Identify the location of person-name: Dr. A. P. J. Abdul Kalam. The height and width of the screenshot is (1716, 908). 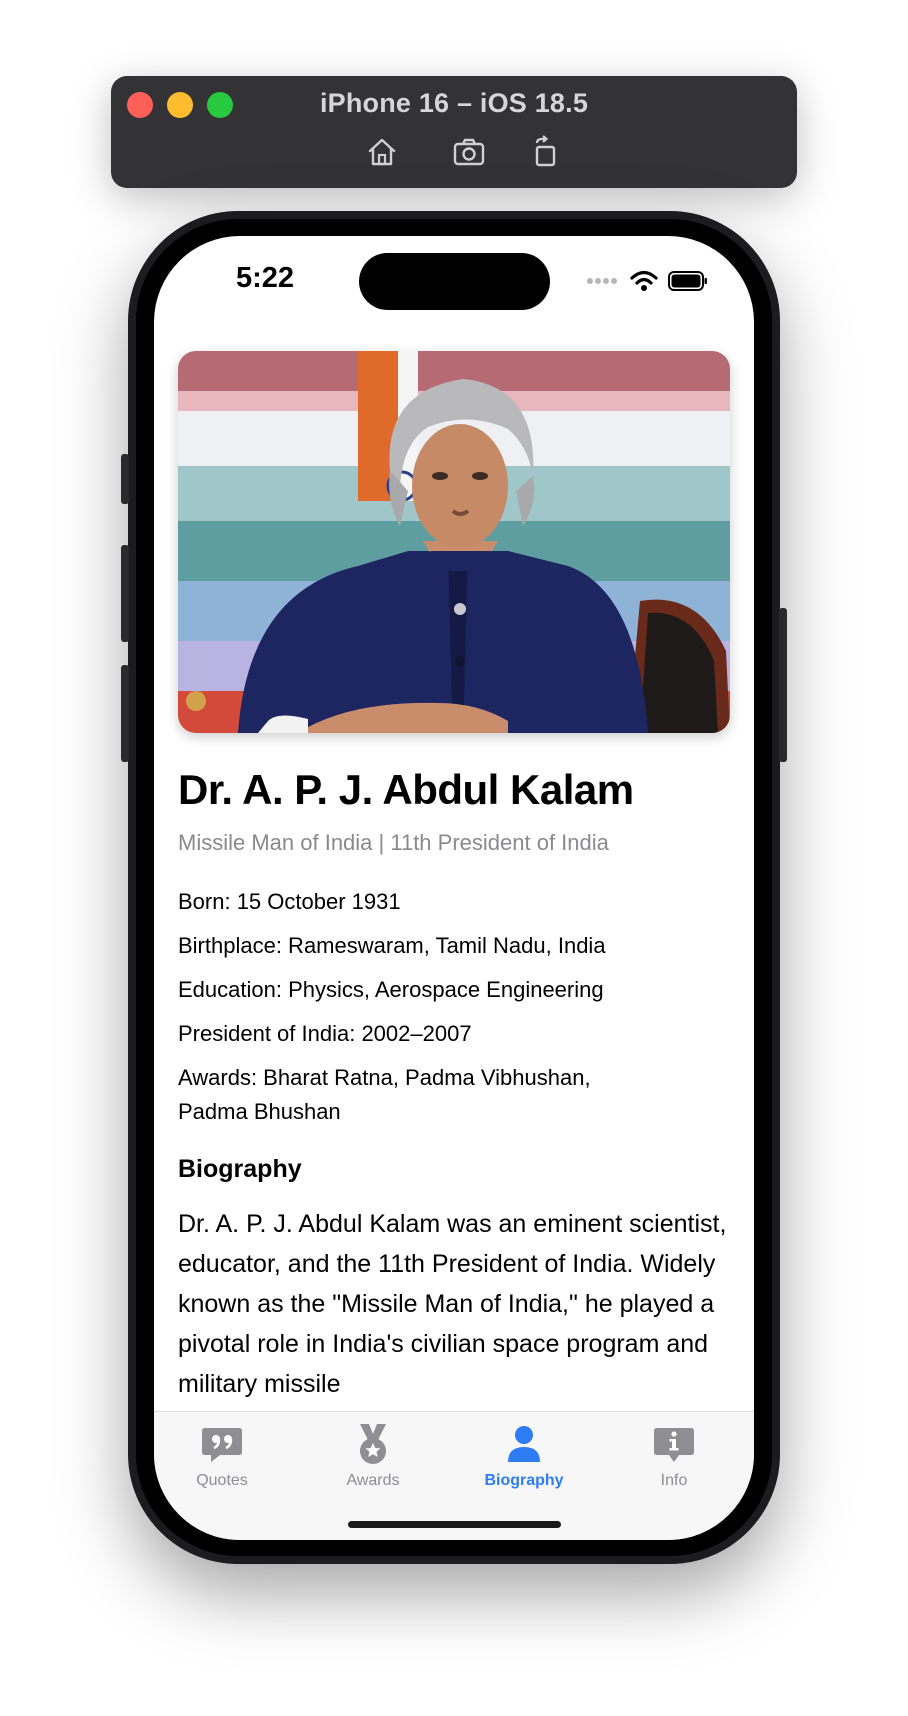
(406, 789).